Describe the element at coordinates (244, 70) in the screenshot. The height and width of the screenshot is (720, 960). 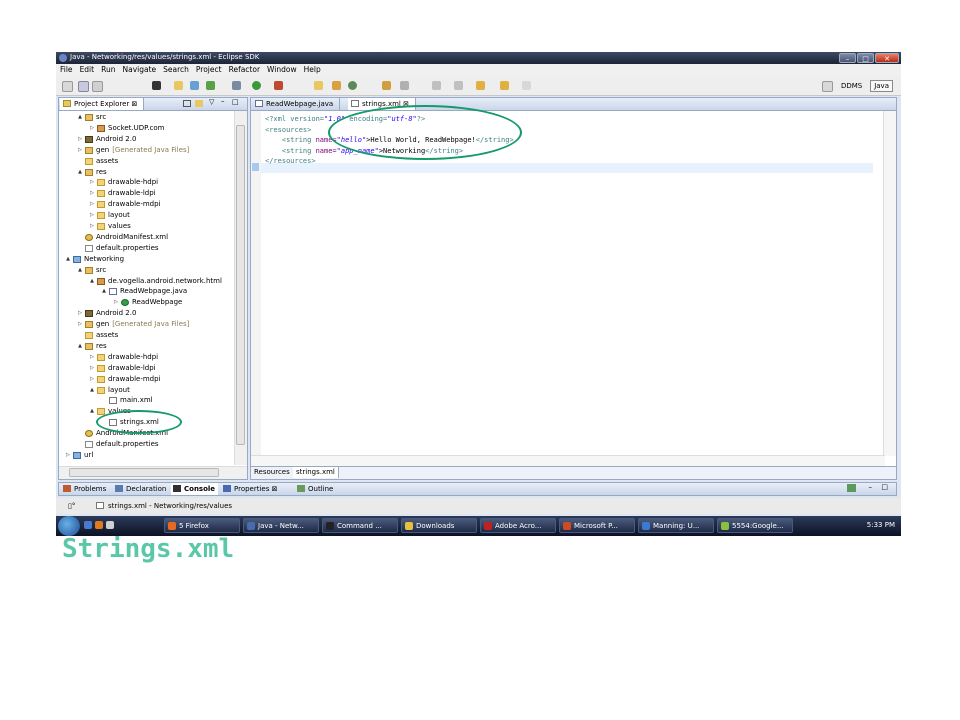
I see `menu-refactor: Refactor` at that location.